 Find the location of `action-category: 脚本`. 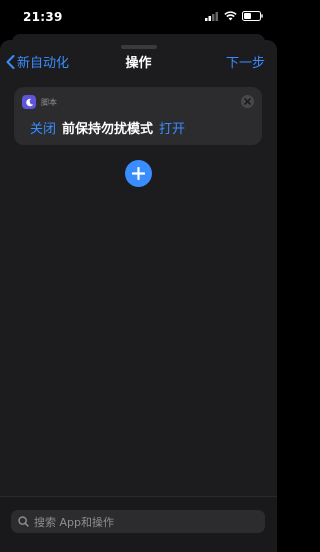

action-category: 脚本 is located at coordinates (49, 102).